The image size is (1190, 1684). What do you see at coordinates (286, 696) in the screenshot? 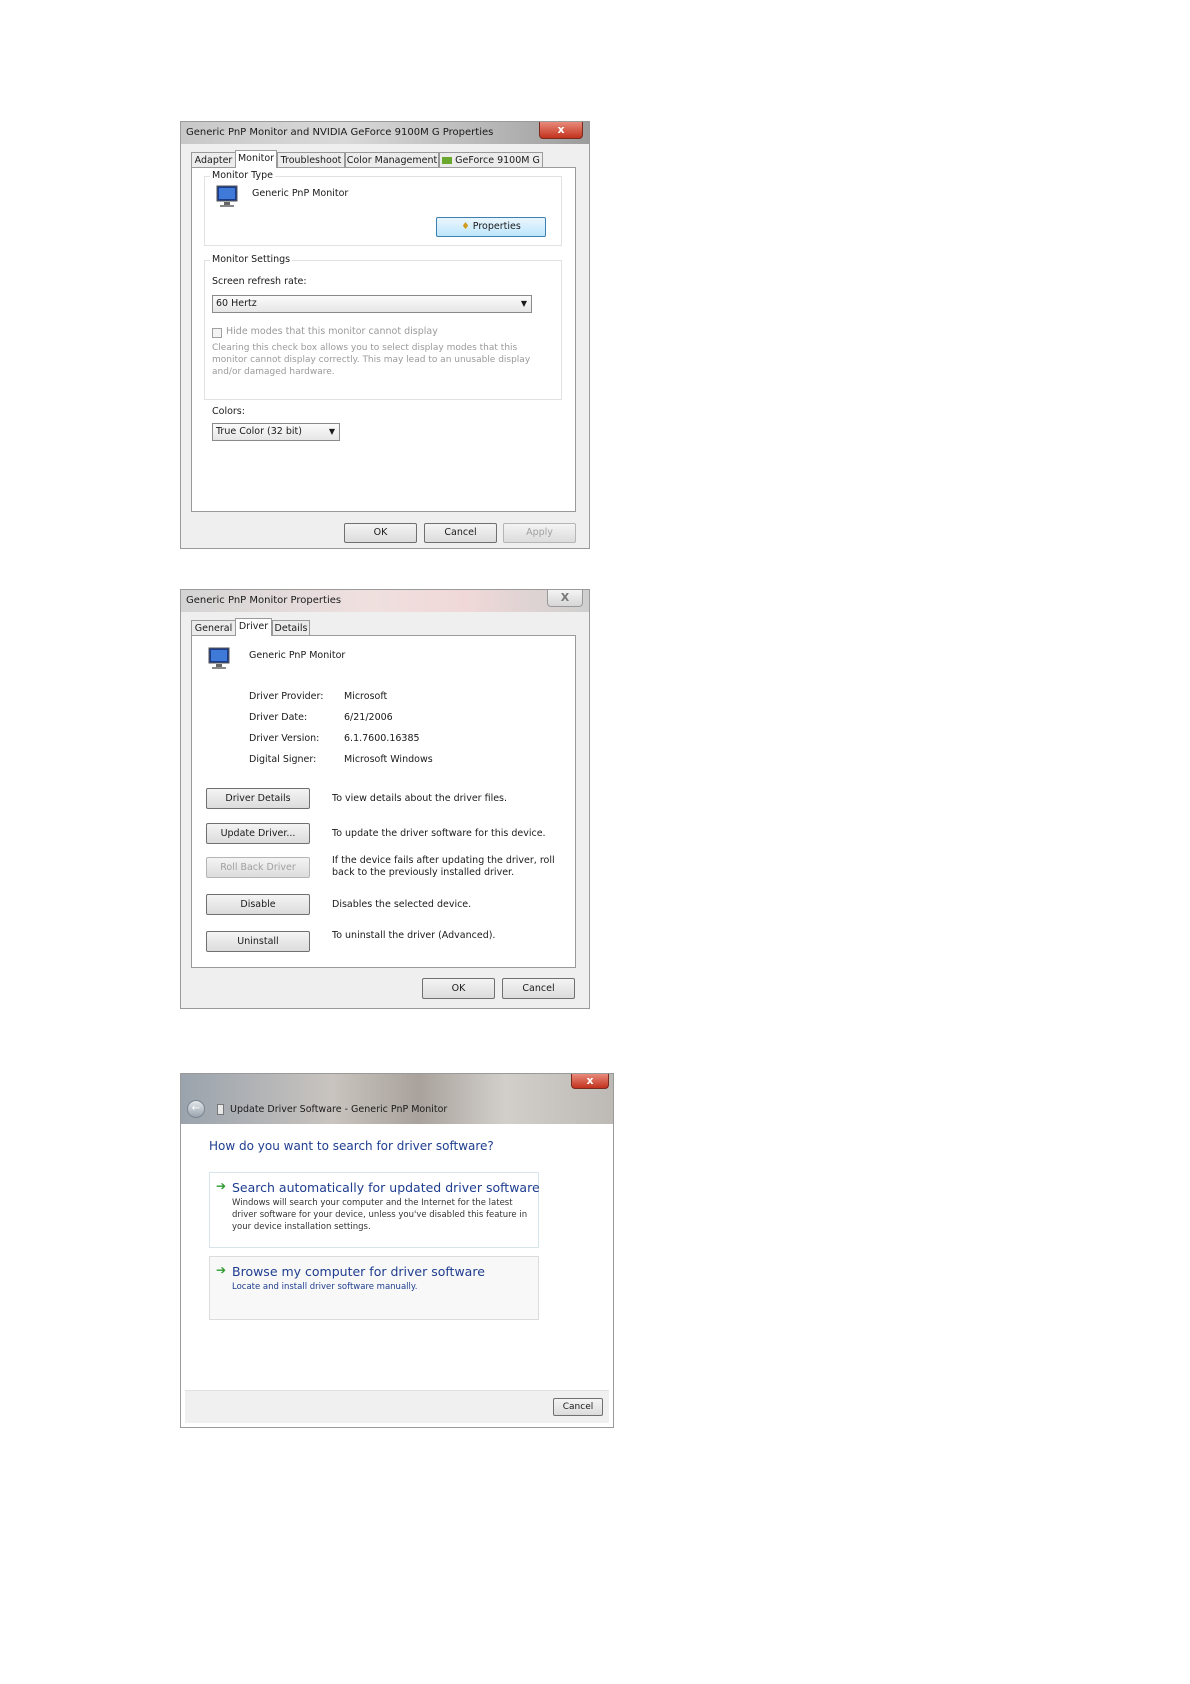
I see `driver-provider-label: Driver Provider:` at bounding box center [286, 696].